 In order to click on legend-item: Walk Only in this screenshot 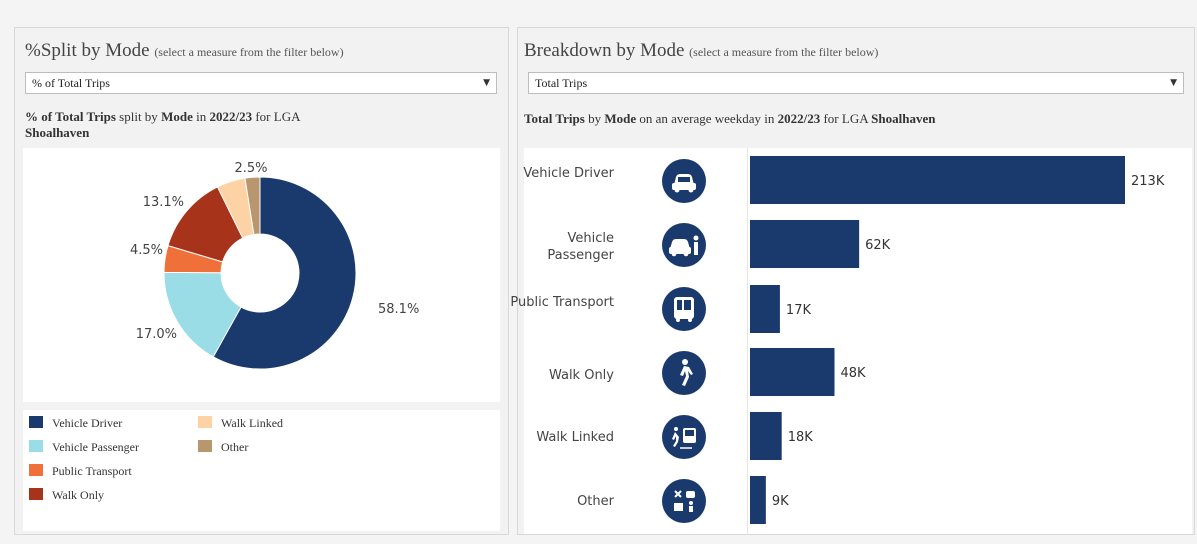, I will do `click(66, 495)`.